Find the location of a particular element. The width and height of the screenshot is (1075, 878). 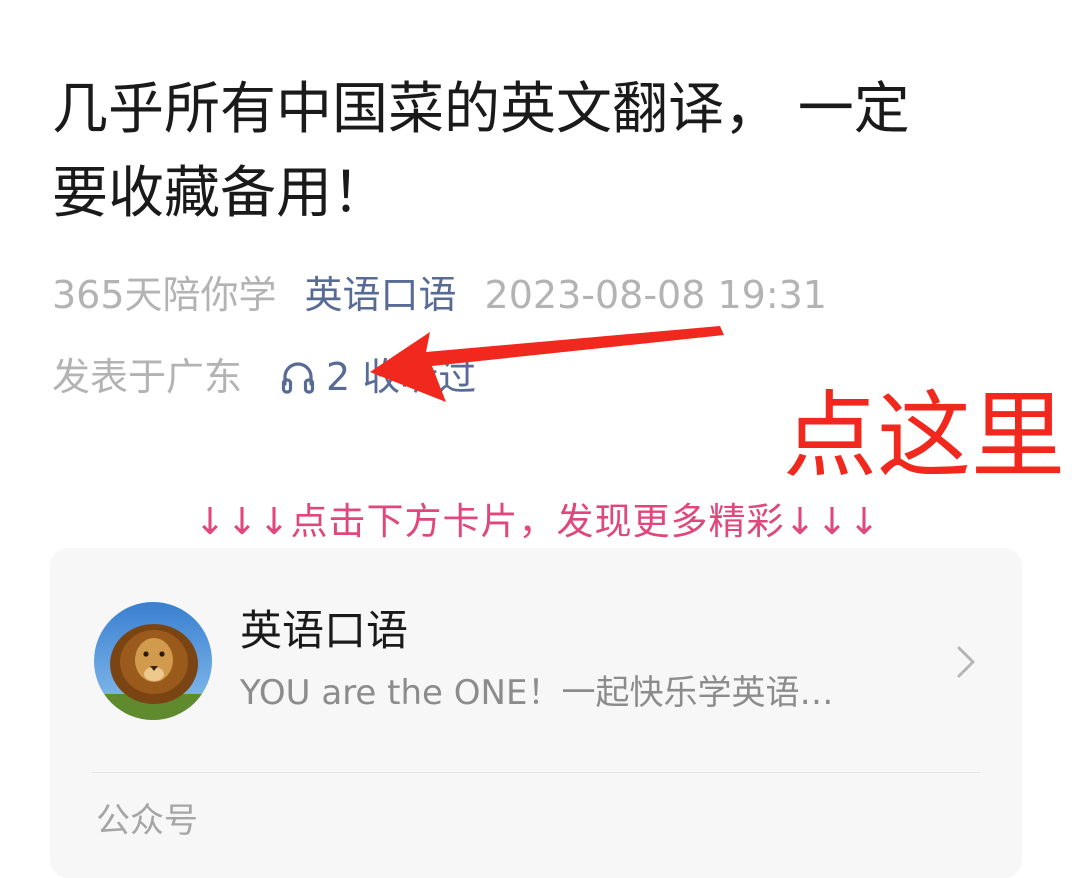

card-divider is located at coordinates (536, 772).